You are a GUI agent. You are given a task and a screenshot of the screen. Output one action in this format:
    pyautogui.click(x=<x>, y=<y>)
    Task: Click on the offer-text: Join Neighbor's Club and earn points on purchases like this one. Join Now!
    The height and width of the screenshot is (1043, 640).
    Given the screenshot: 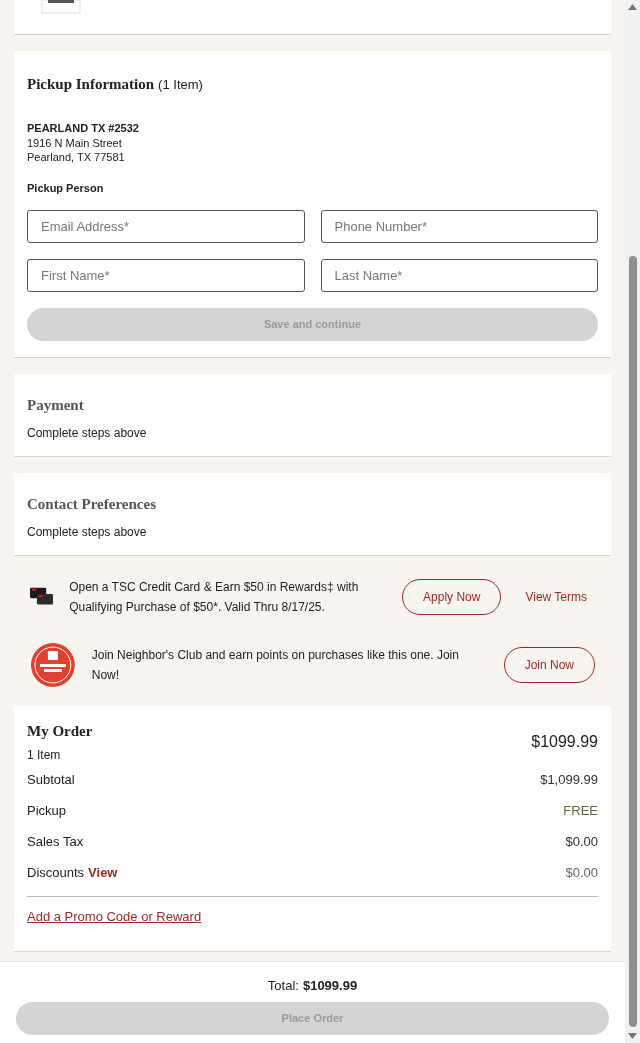 What is the action you would take?
    pyautogui.click(x=275, y=665)
    